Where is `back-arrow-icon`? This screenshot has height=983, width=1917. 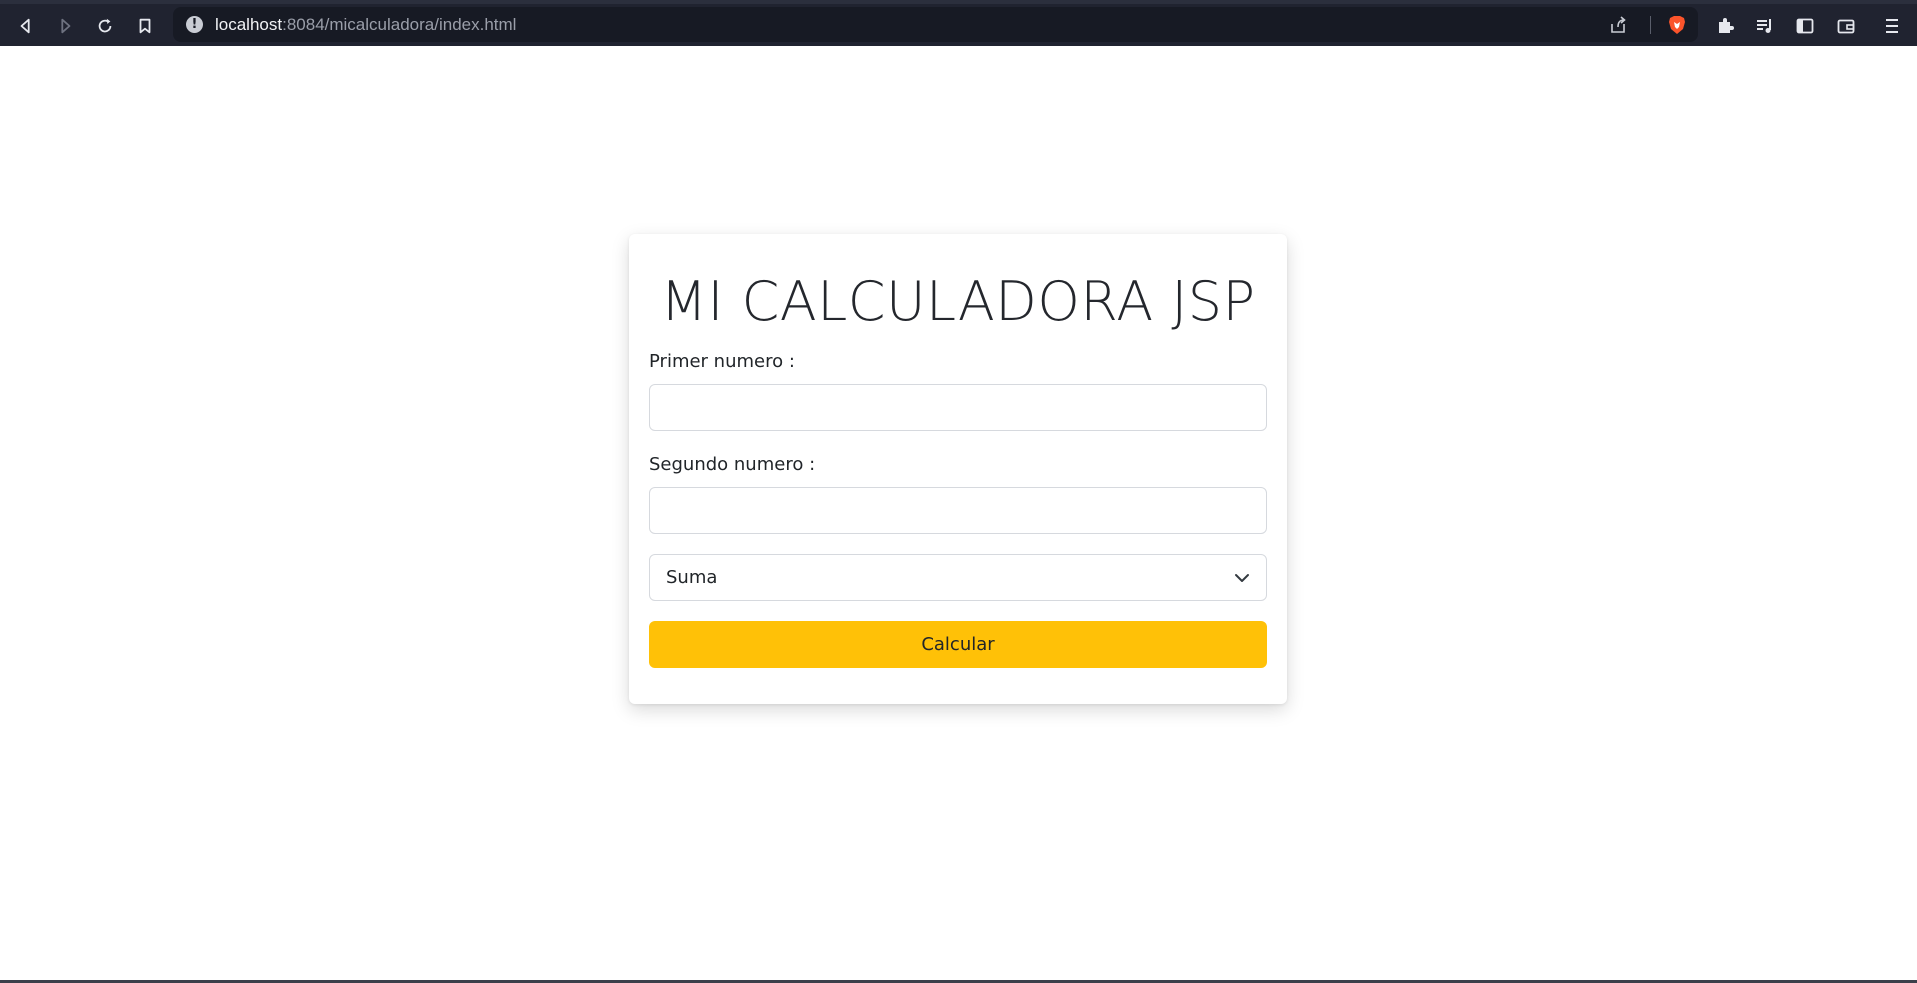 back-arrow-icon is located at coordinates (25, 26).